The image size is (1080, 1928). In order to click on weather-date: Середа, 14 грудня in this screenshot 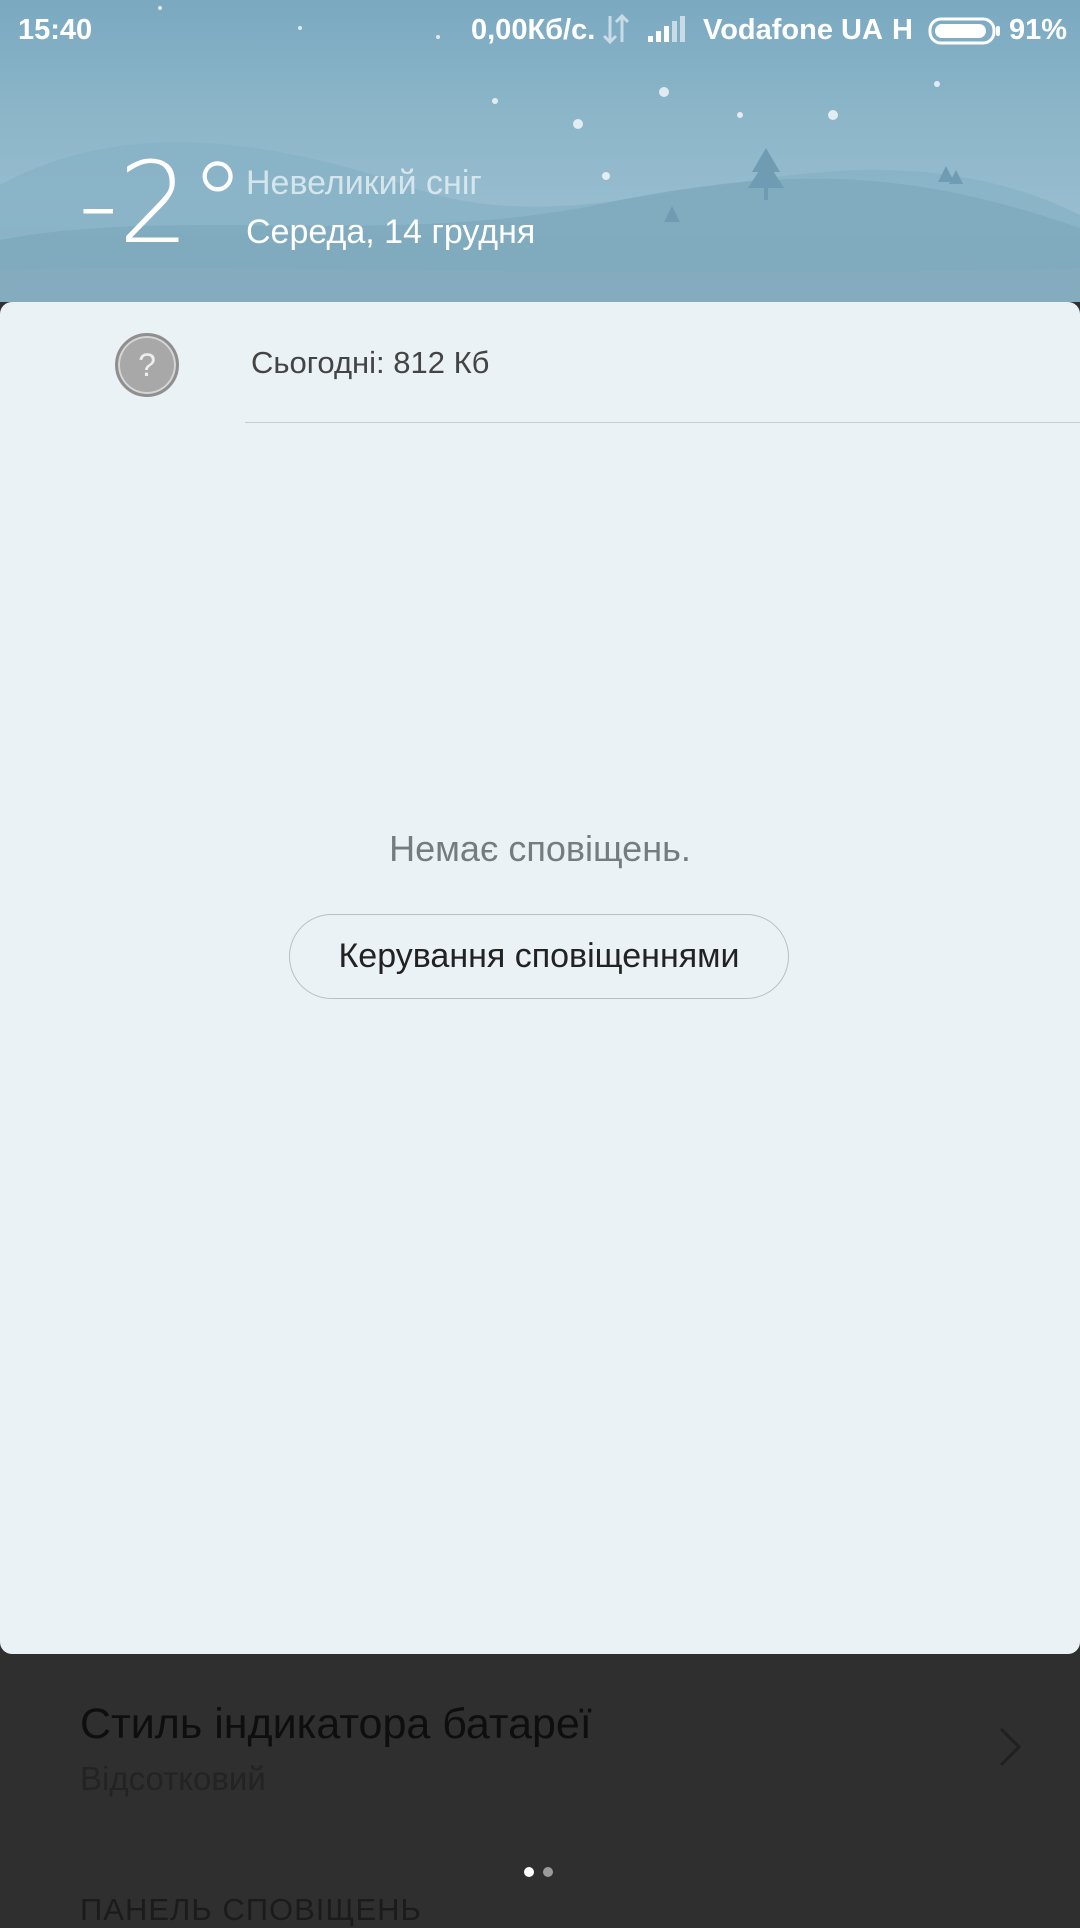, I will do `click(391, 232)`.